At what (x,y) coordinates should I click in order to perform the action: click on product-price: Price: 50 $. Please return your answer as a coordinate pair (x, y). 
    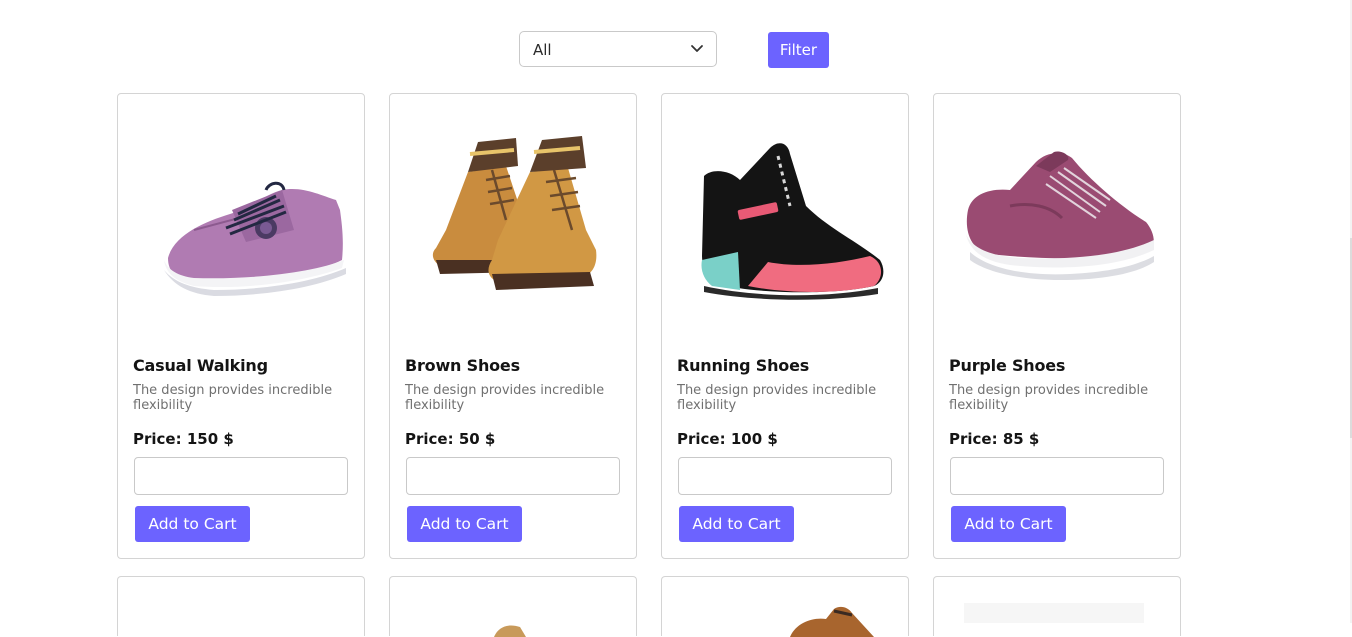
    Looking at the image, I should click on (450, 439).